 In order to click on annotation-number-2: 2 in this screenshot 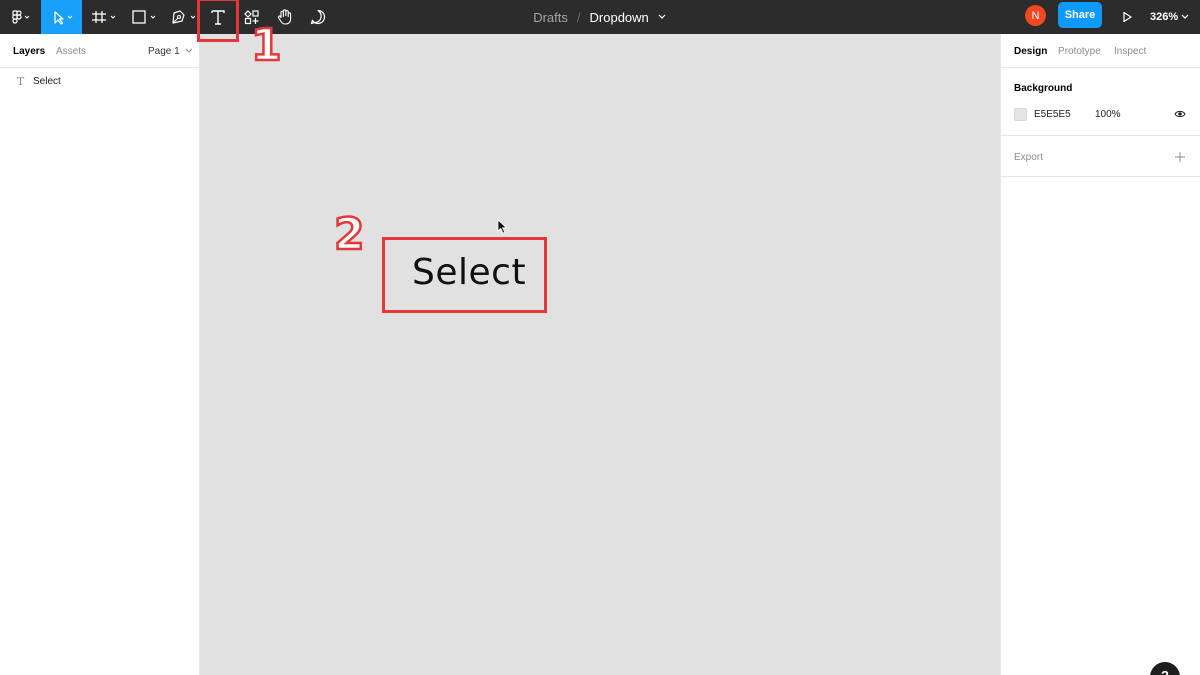, I will do `click(349, 234)`.